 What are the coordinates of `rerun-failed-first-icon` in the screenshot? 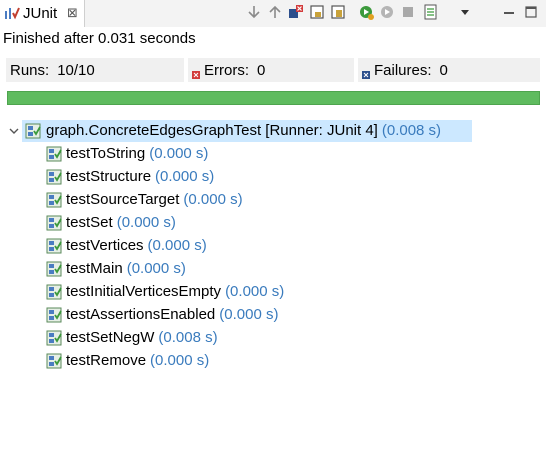 It's located at (387, 12).